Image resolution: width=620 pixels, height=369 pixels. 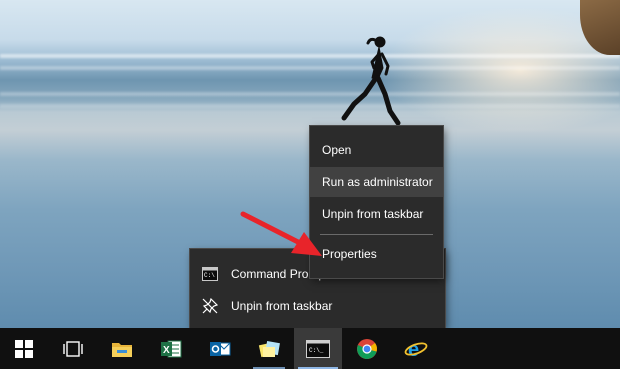 What do you see at coordinates (600, 27) in the screenshot?
I see `rock-formation` at bounding box center [600, 27].